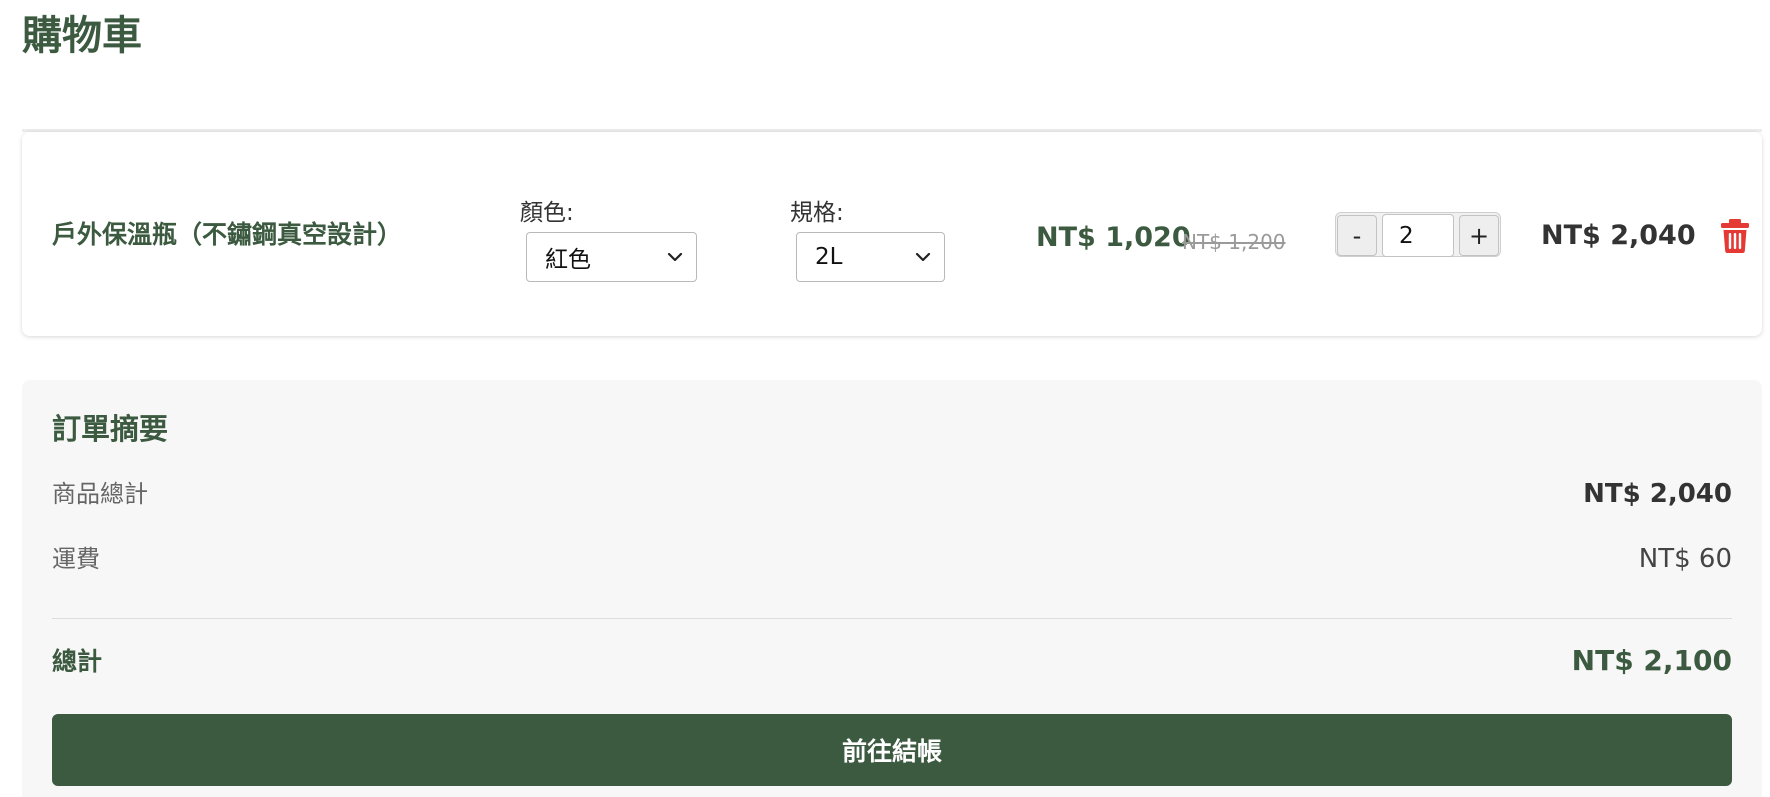 The width and height of the screenshot is (1770, 797). I want to click on original-price: NT$ 1,200, so click(1234, 242).